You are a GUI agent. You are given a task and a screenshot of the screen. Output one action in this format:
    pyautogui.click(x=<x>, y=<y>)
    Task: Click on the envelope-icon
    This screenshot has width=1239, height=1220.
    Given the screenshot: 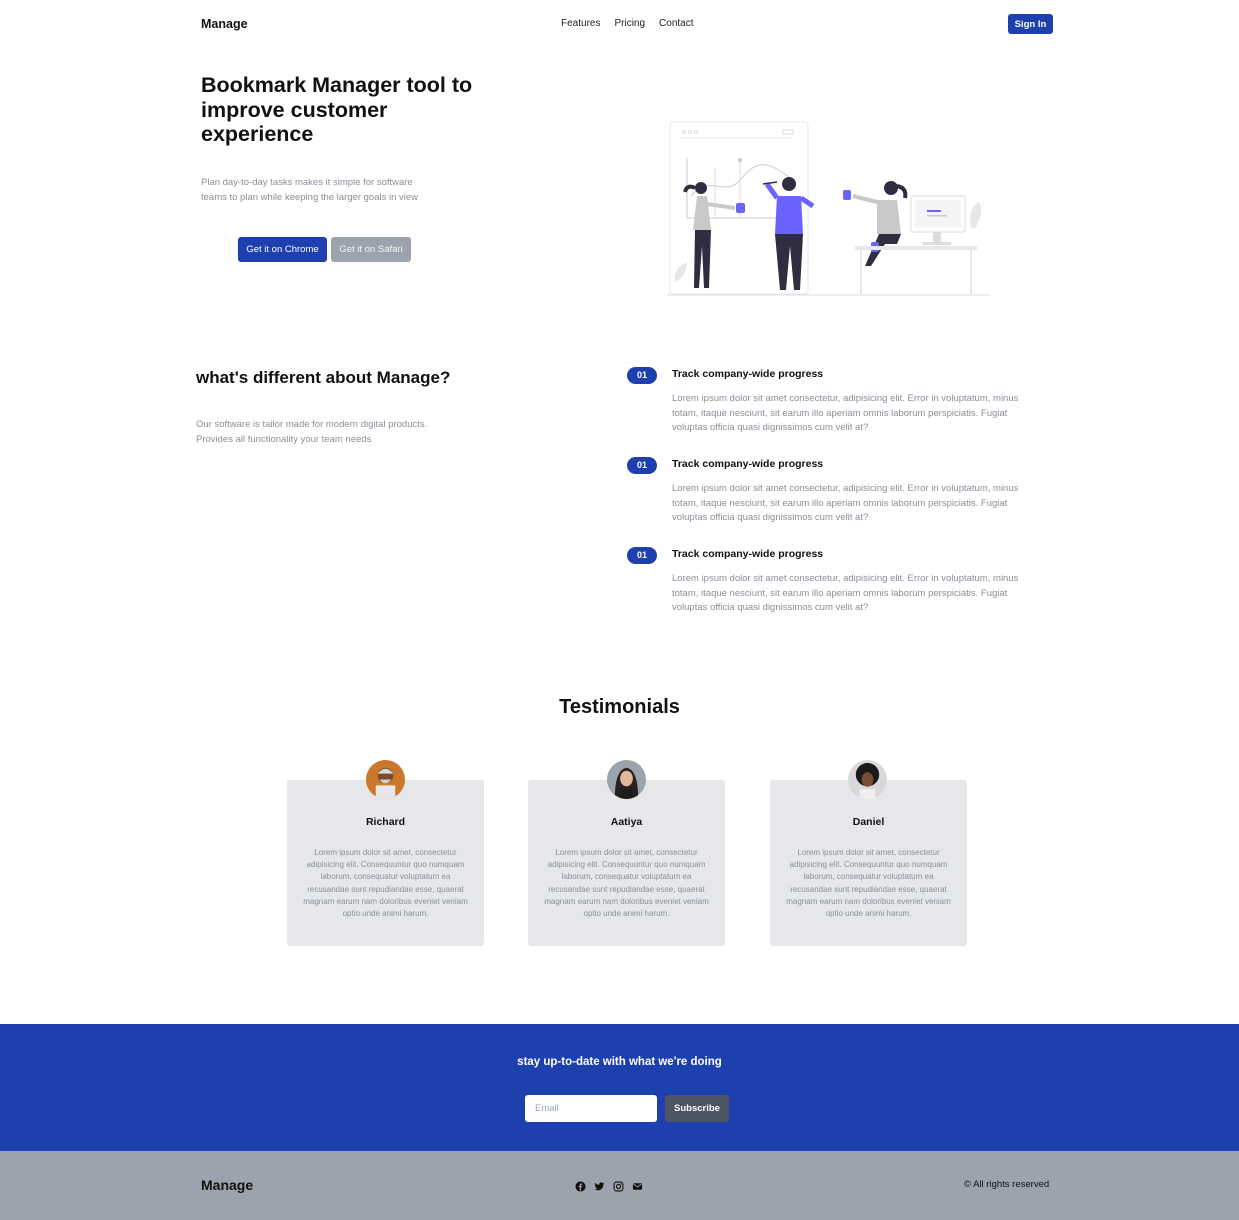 What is the action you would take?
    pyautogui.click(x=637, y=1184)
    